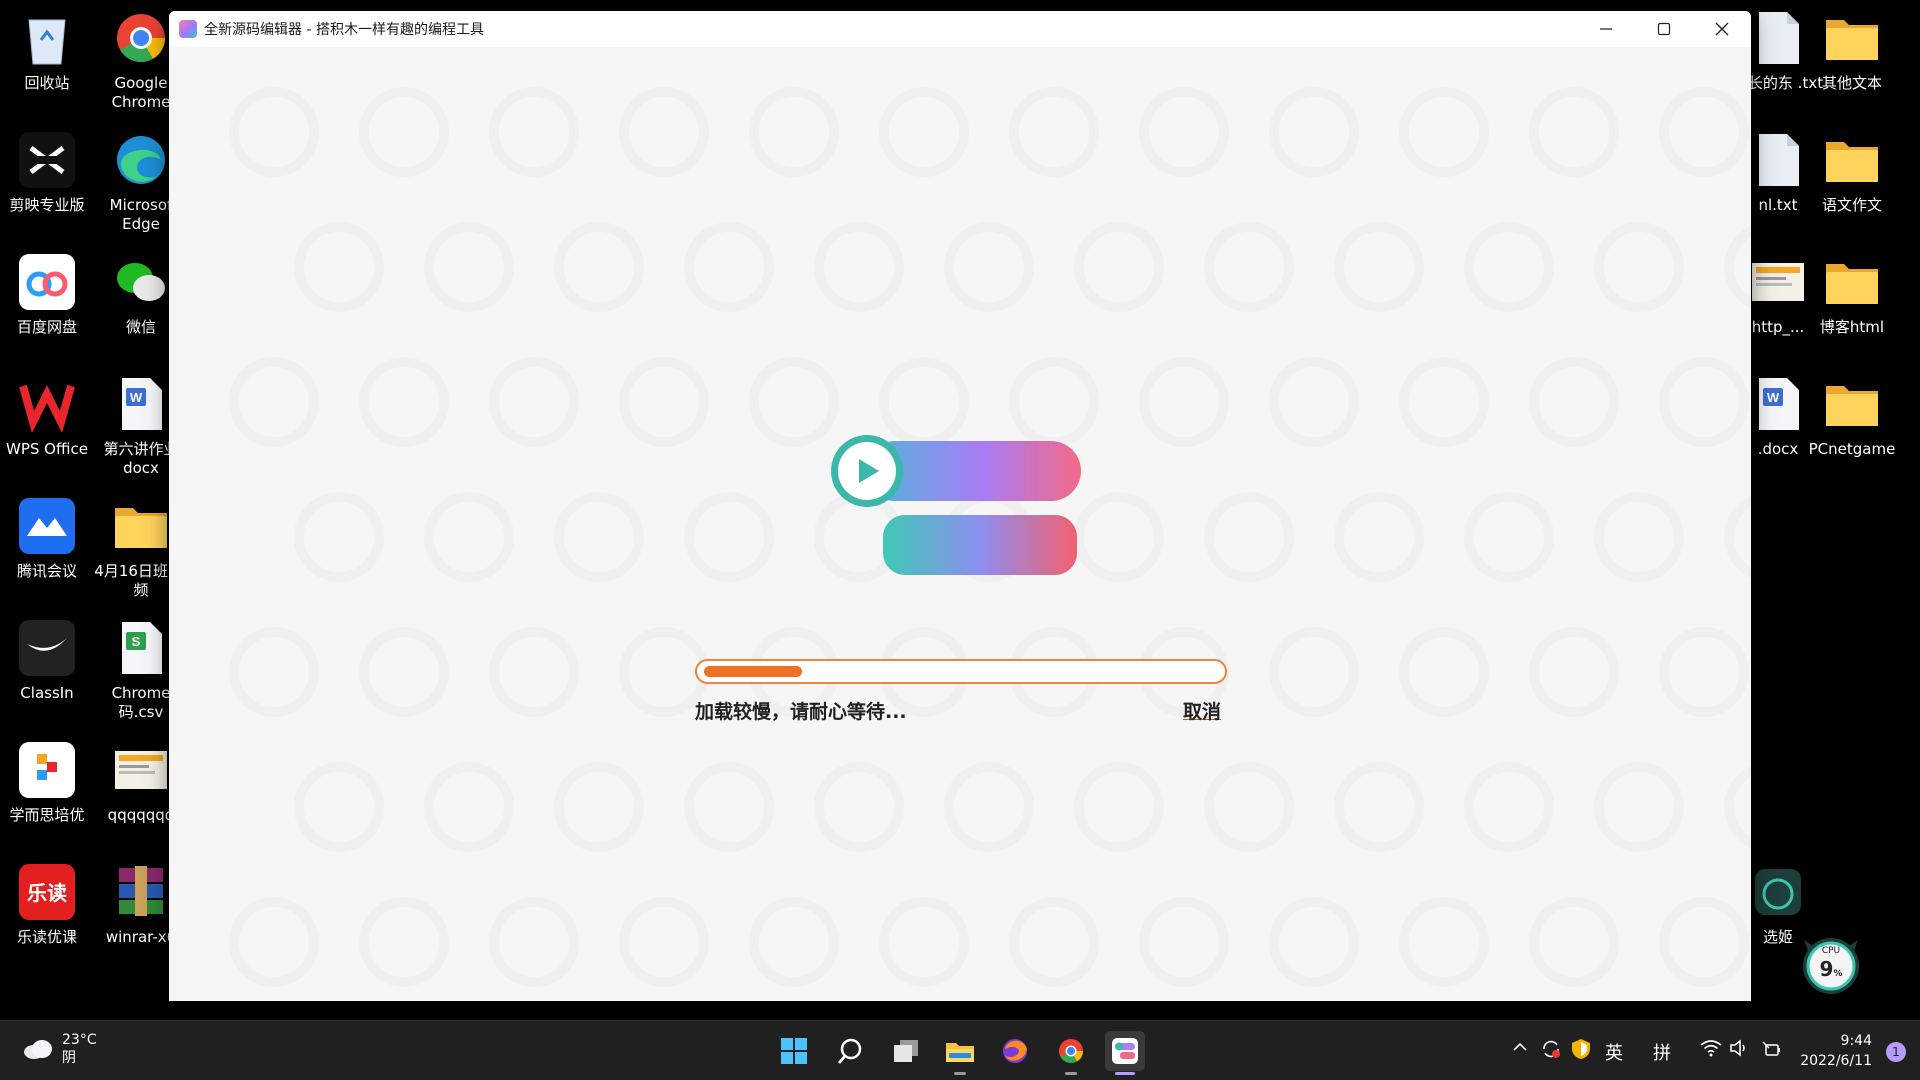  I want to click on desktop-shortcut: WPS Office, so click(47, 433).